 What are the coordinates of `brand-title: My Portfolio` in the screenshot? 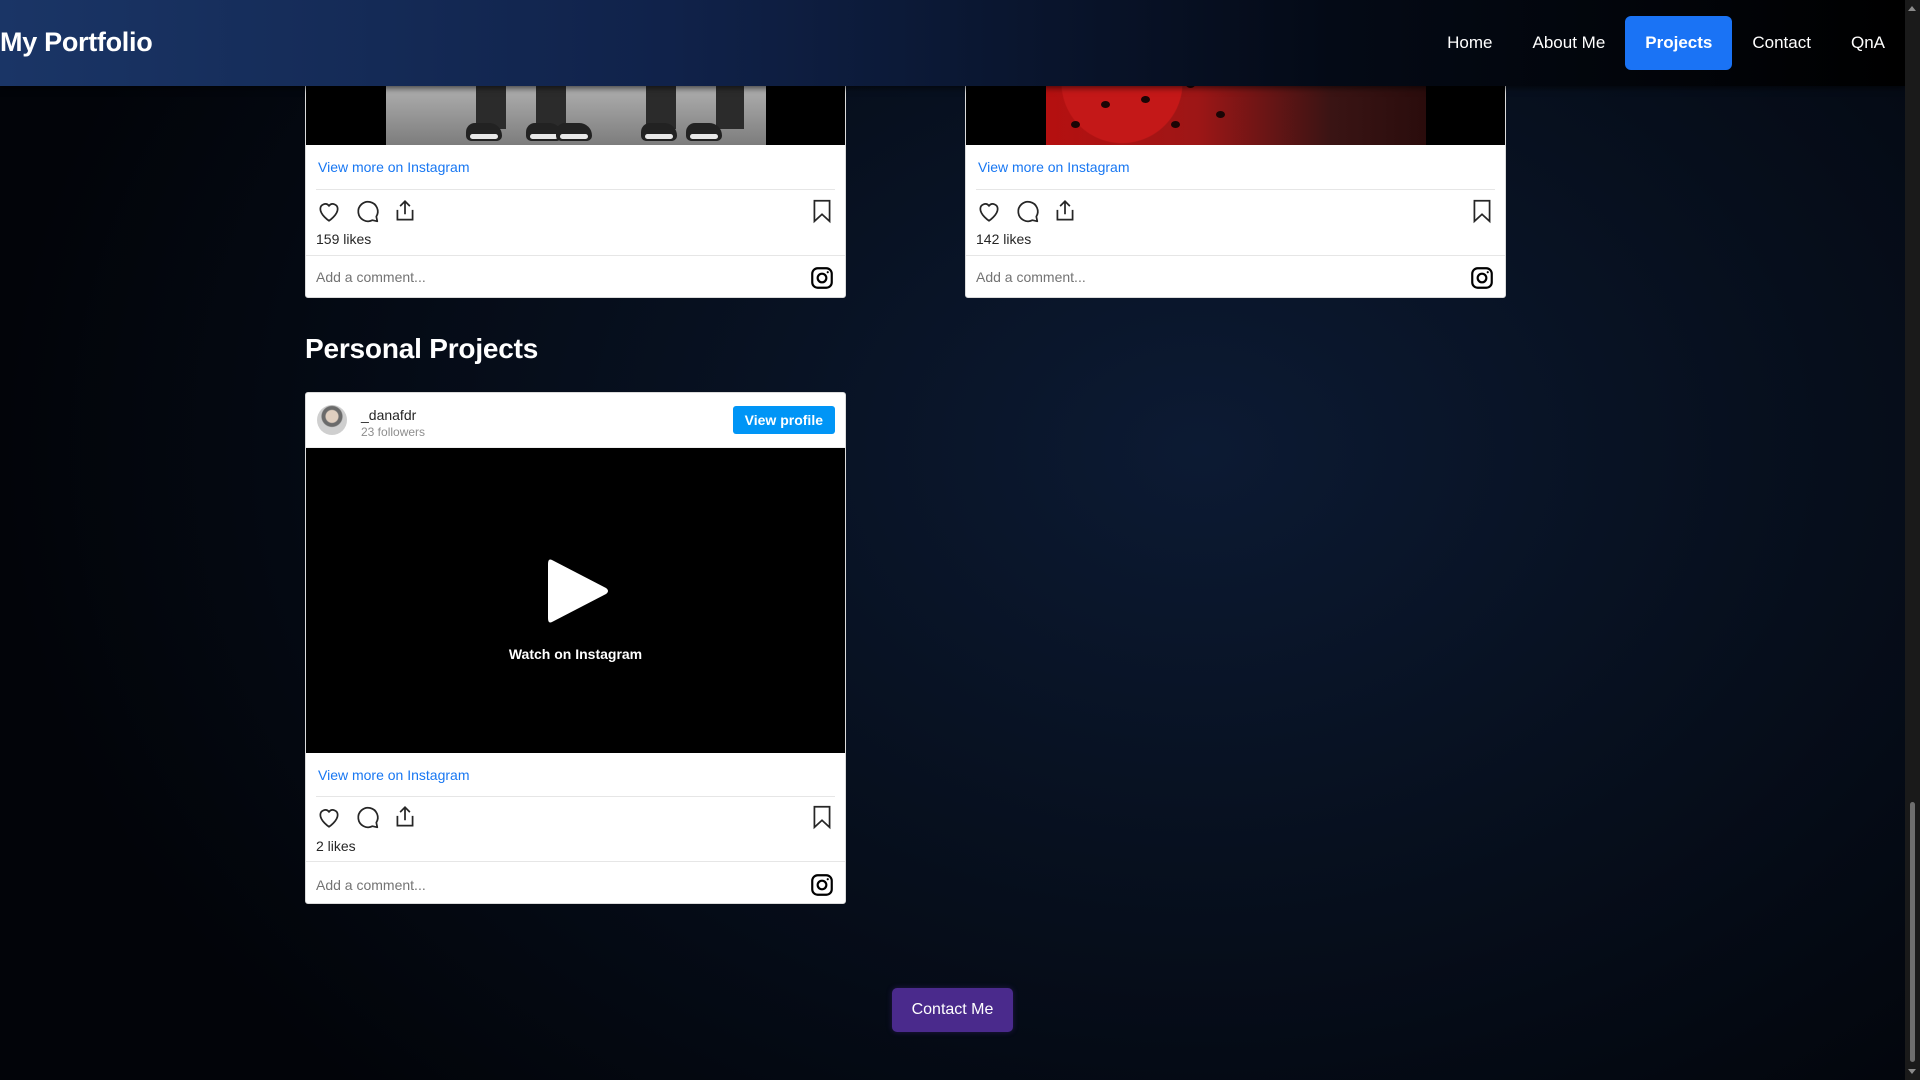 It's located at (76, 42).